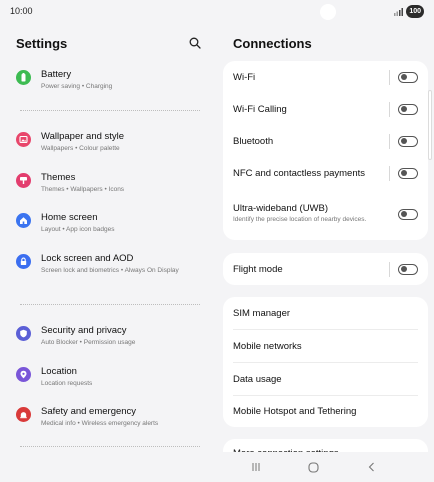 The image size is (434, 482). Describe the element at coordinates (83, 189) in the screenshot. I see `settings-item-subtitle: Themes • Wallpapers • Icons` at that location.